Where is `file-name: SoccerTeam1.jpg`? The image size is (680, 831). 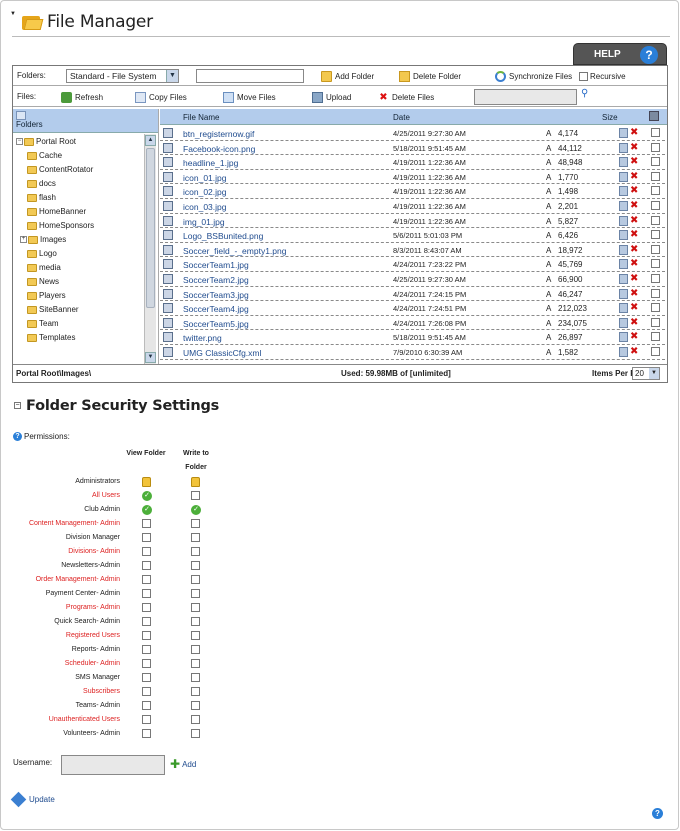 file-name: SoccerTeam1.jpg is located at coordinates (216, 265).